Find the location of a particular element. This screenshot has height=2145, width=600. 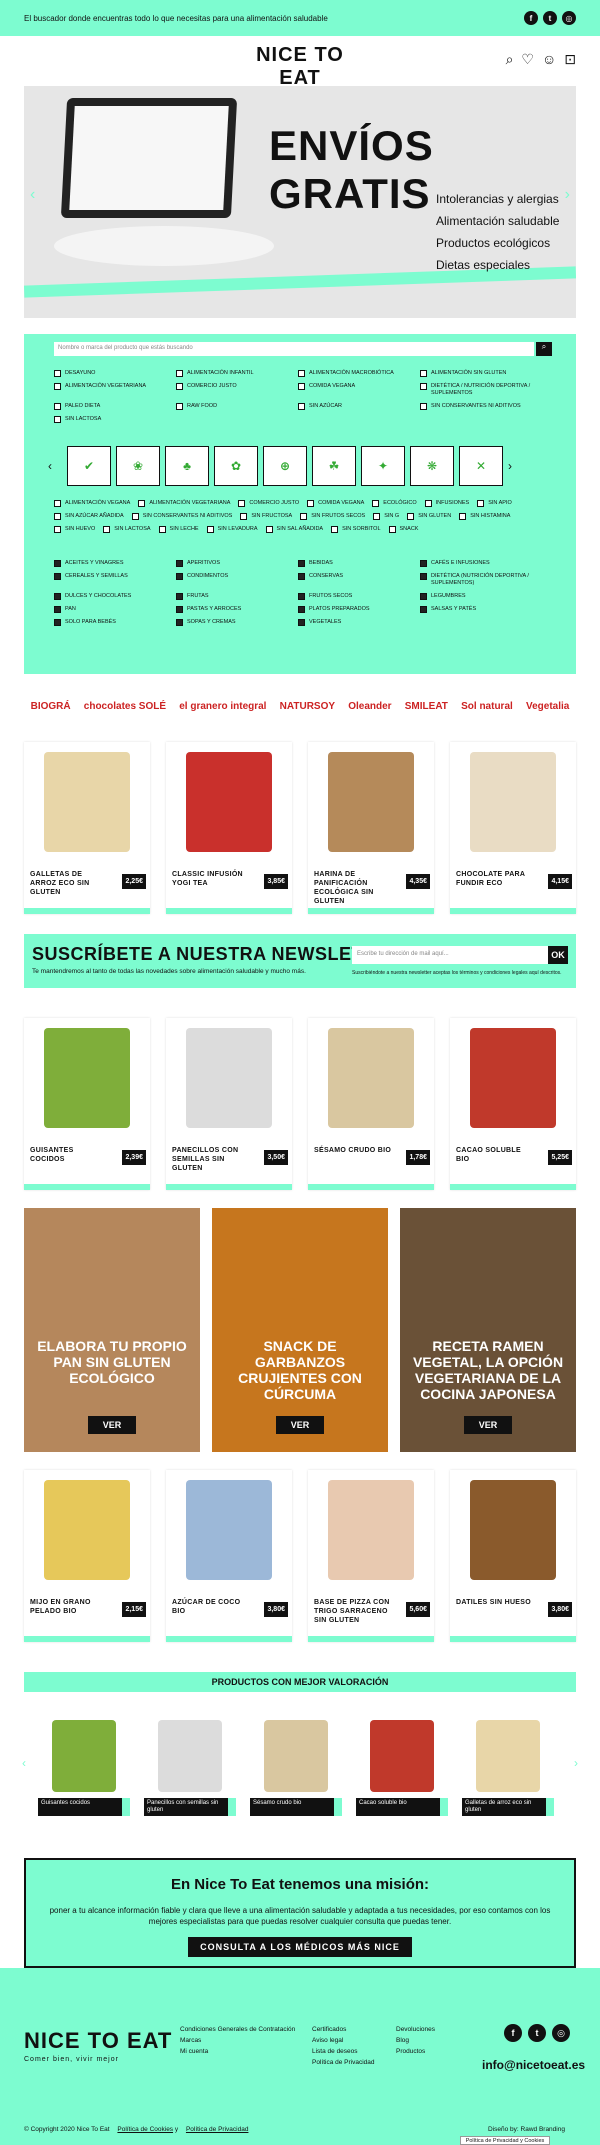

filter-checkbox: BEBIDAS is located at coordinates (359, 563).